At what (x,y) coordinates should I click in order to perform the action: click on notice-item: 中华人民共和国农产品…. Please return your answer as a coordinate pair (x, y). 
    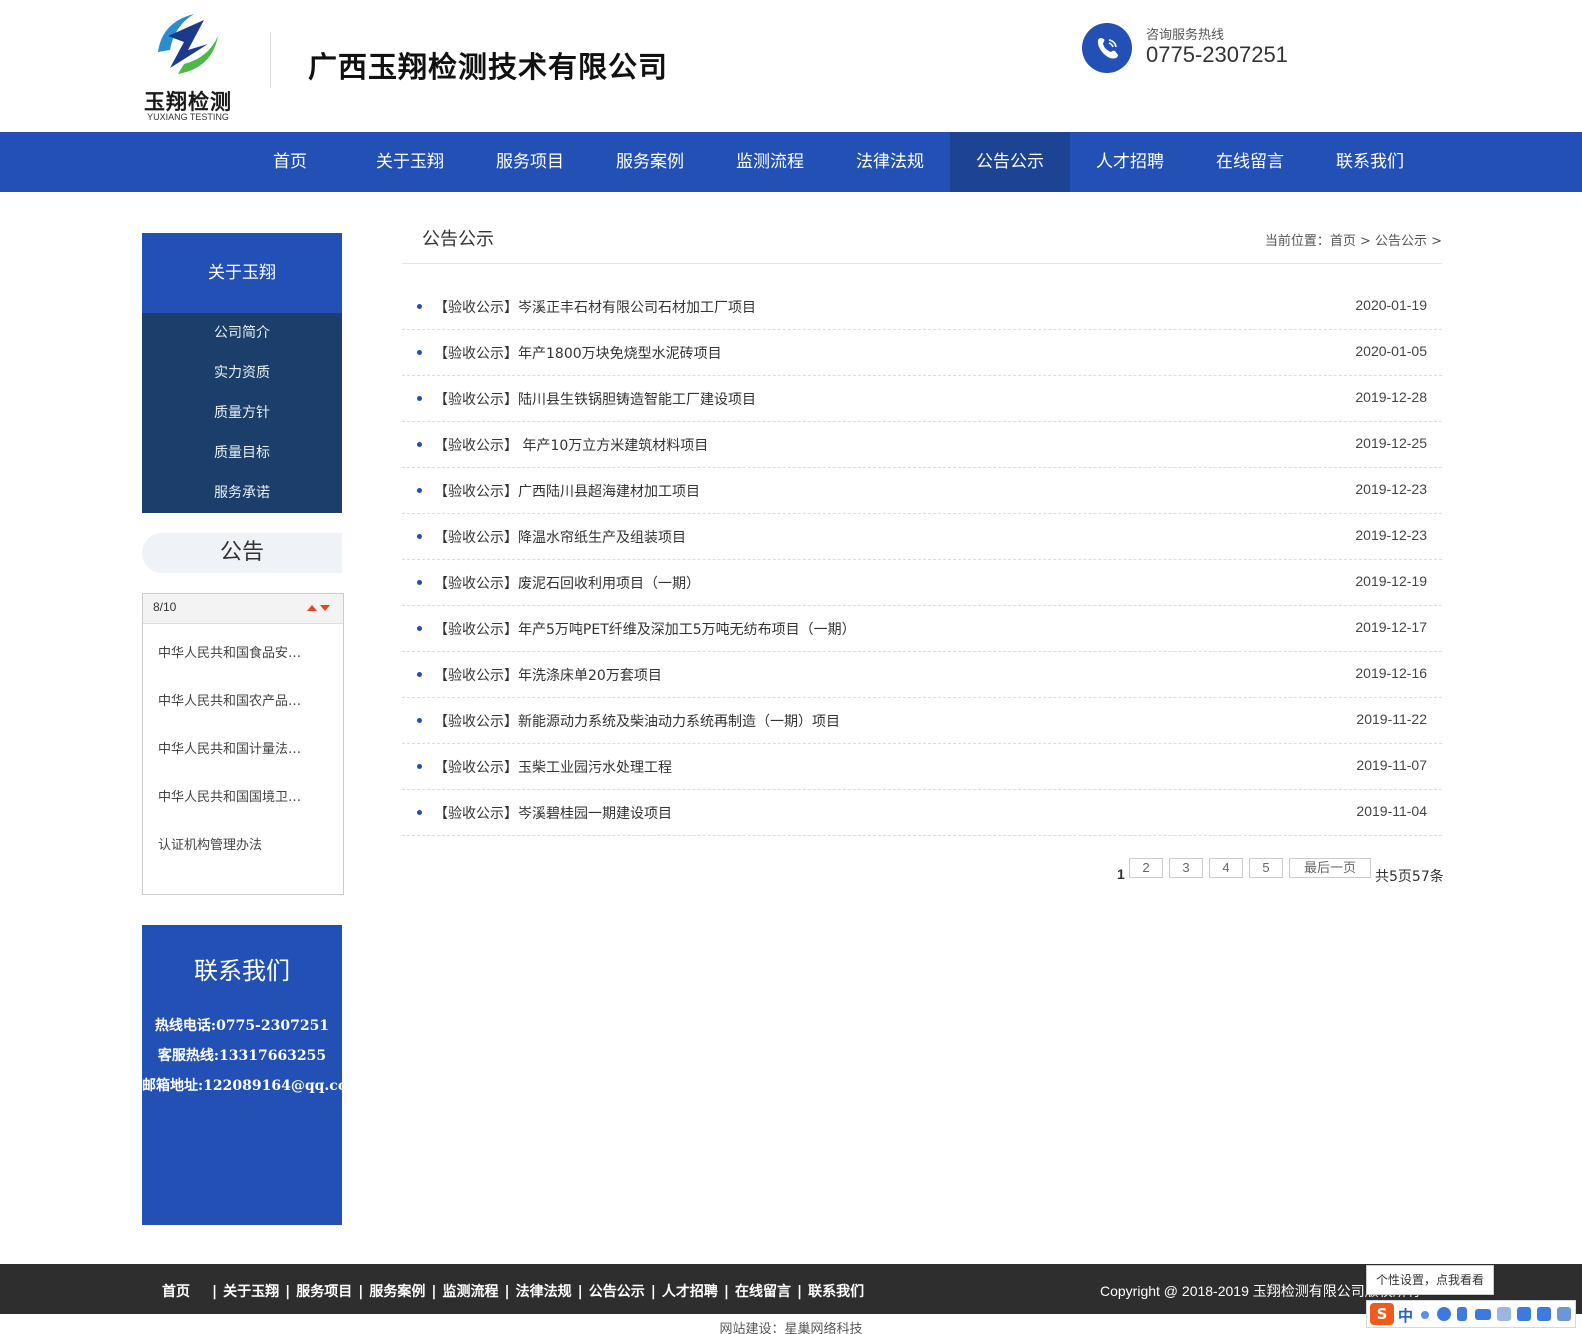
    Looking at the image, I should click on (243, 699).